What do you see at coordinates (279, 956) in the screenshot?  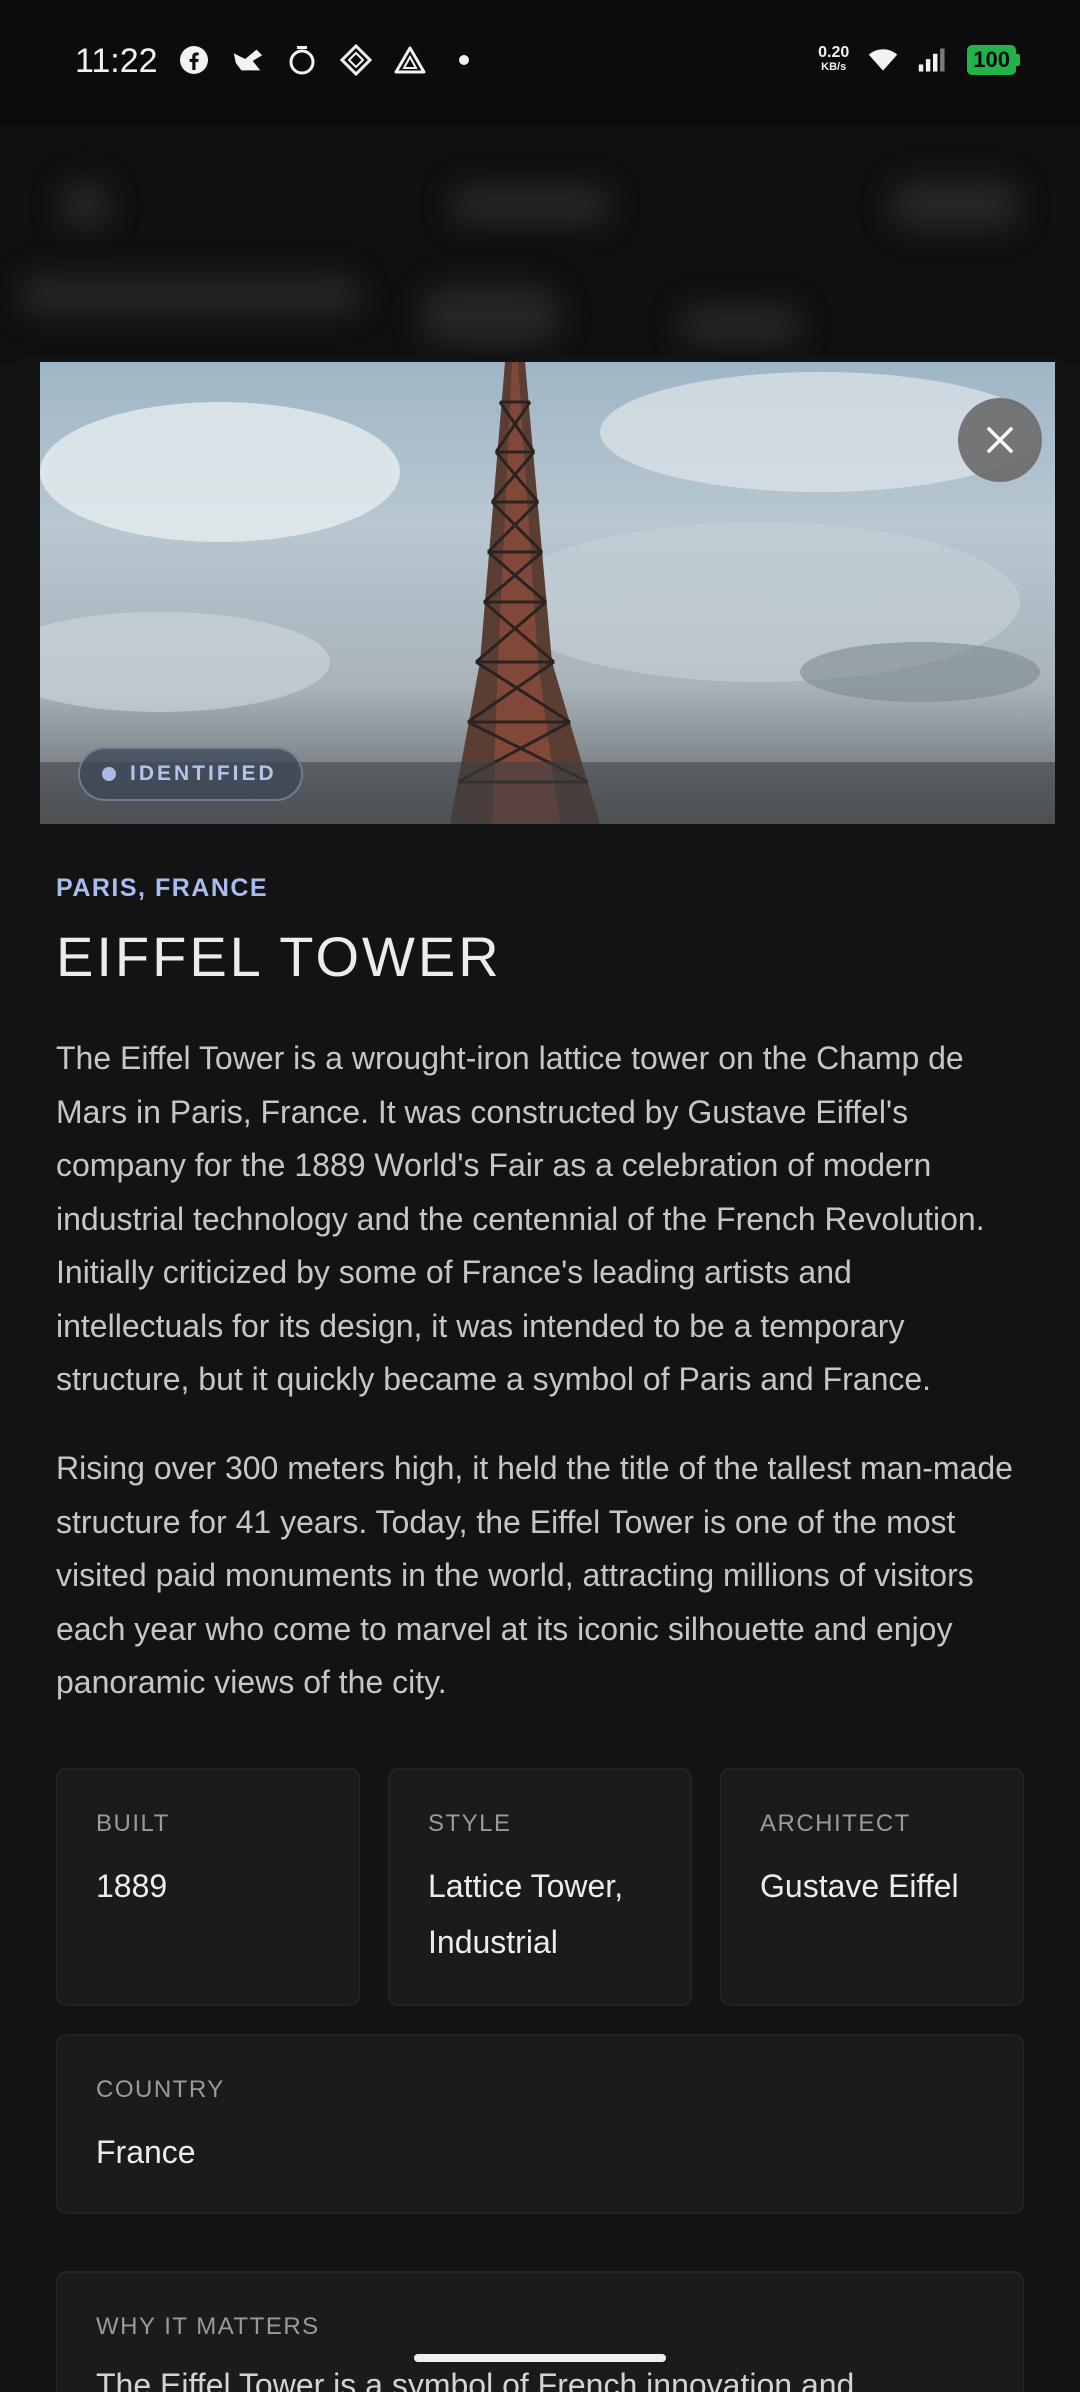 I see `landmark-title: EIFFEL TOWER` at bounding box center [279, 956].